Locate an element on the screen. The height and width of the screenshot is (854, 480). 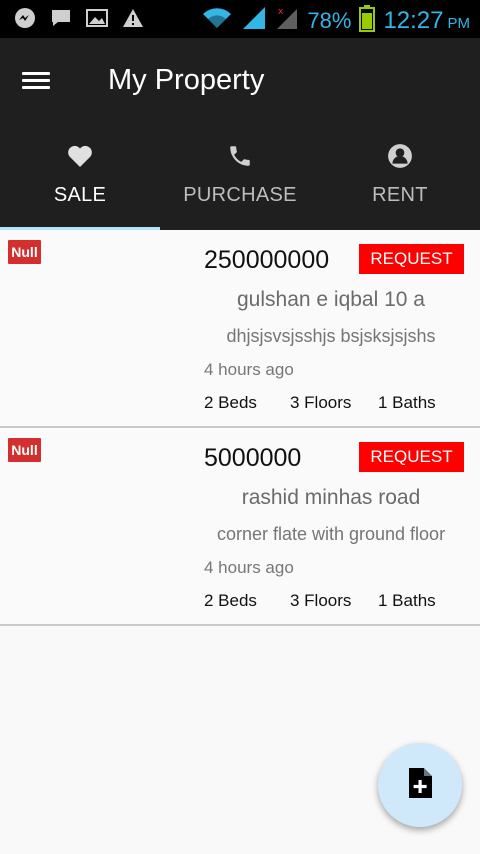
add-property-button is located at coordinates (420, 785).